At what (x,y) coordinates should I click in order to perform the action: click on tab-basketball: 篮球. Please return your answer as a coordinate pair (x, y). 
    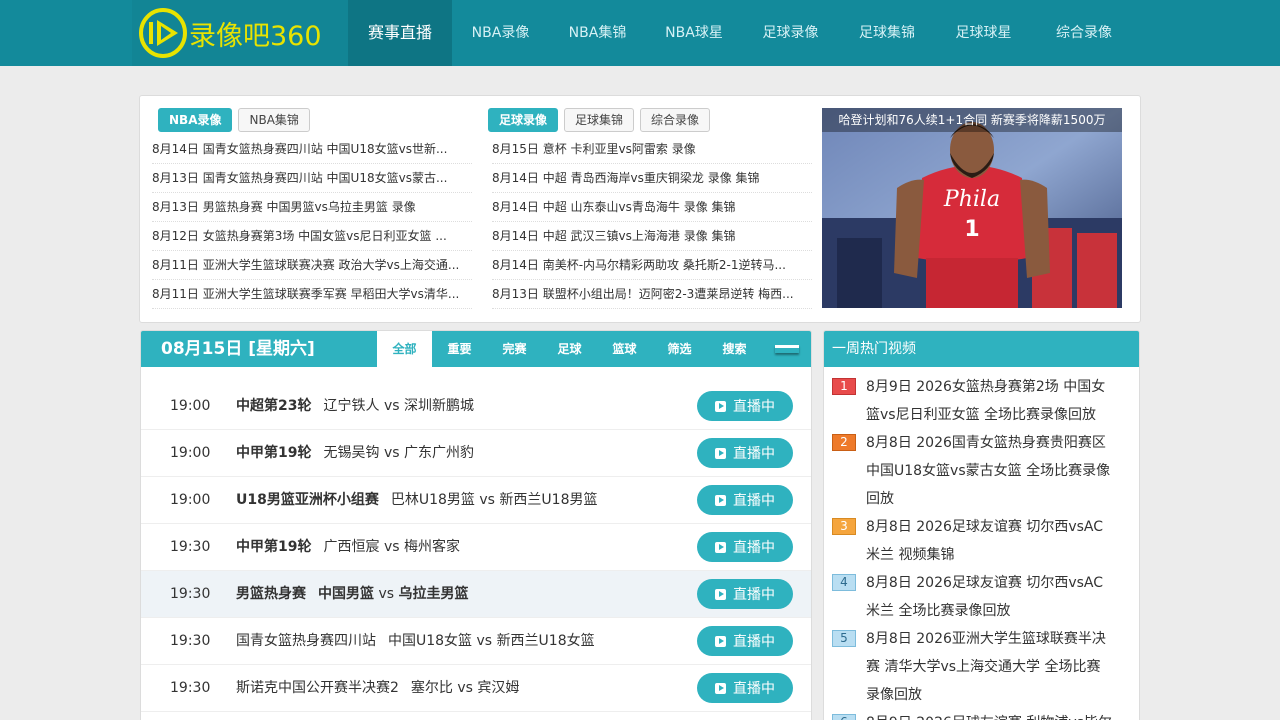
    Looking at the image, I should click on (624, 349).